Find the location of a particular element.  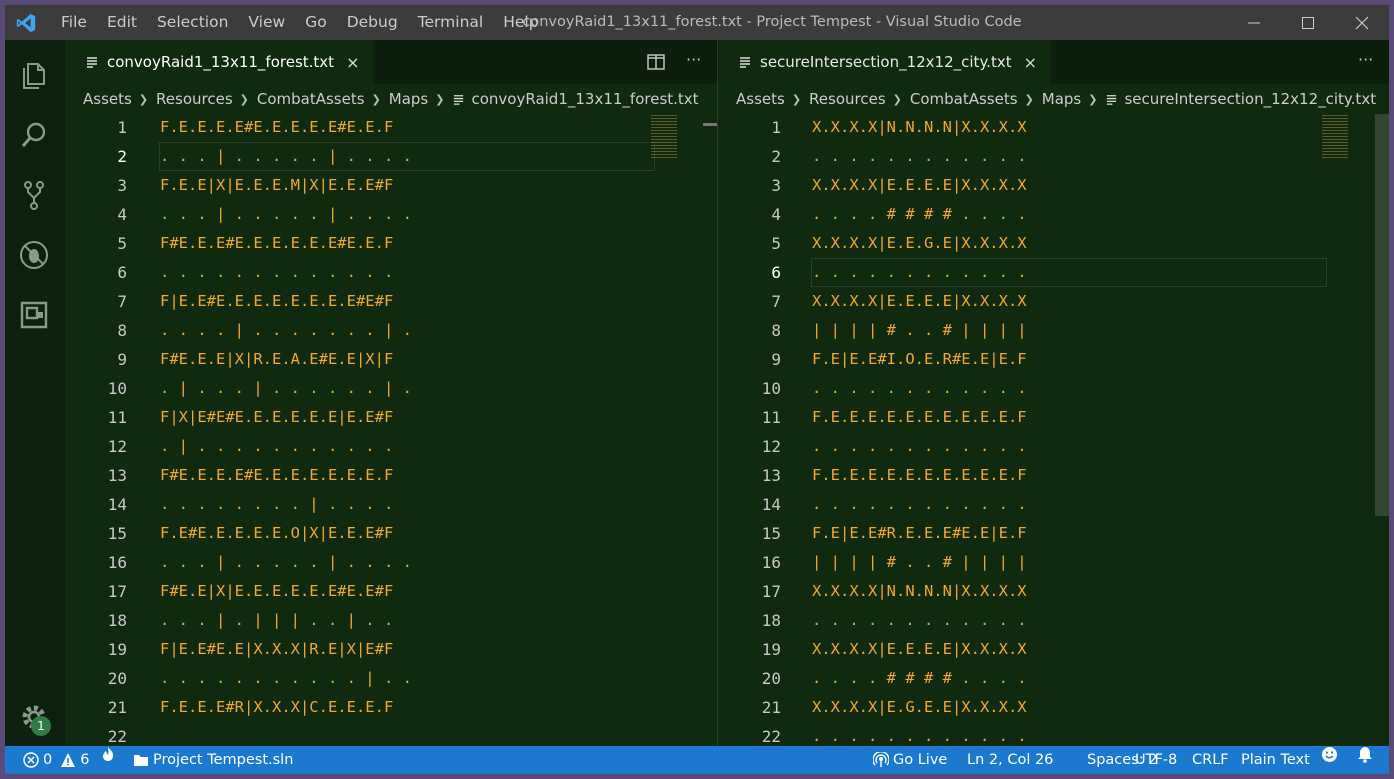

code-line: 6 . . . . . . . . . . . . . is located at coordinates (391, 272).